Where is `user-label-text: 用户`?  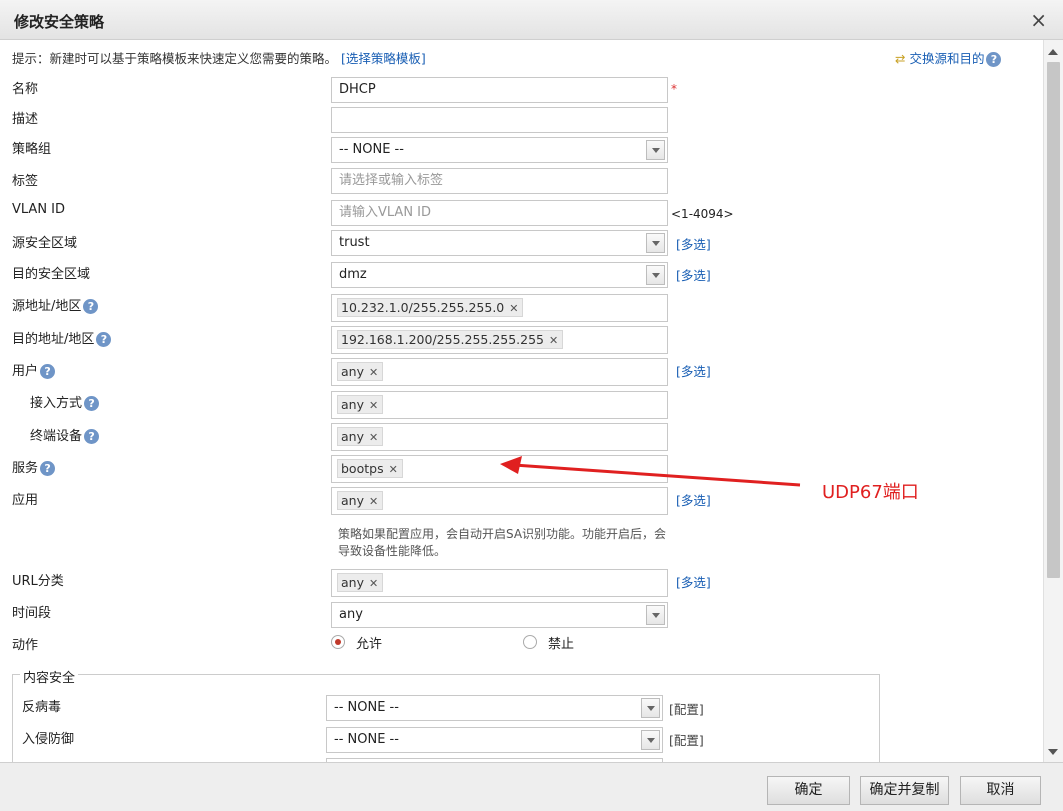
user-label-text: 用户 is located at coordinates (25, 371).